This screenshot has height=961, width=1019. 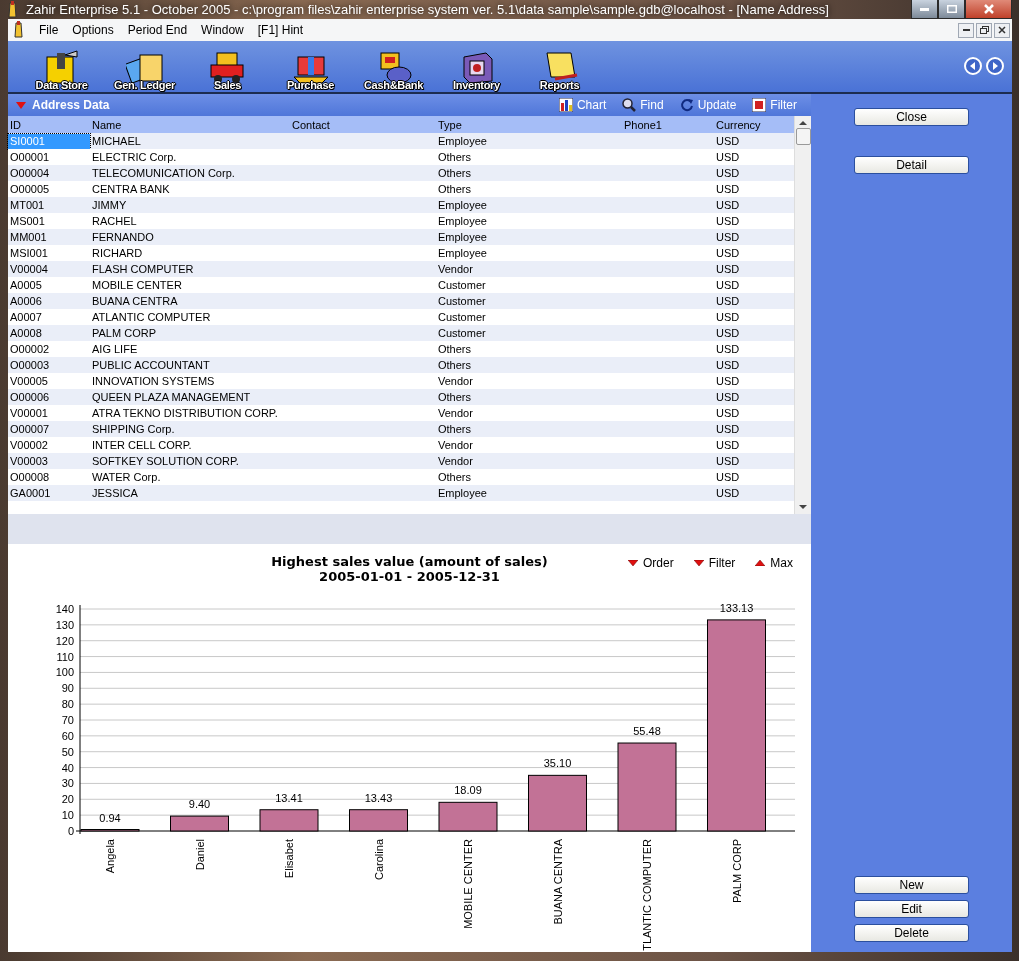 I want to click on restore-button, so click(x=984, y=30).